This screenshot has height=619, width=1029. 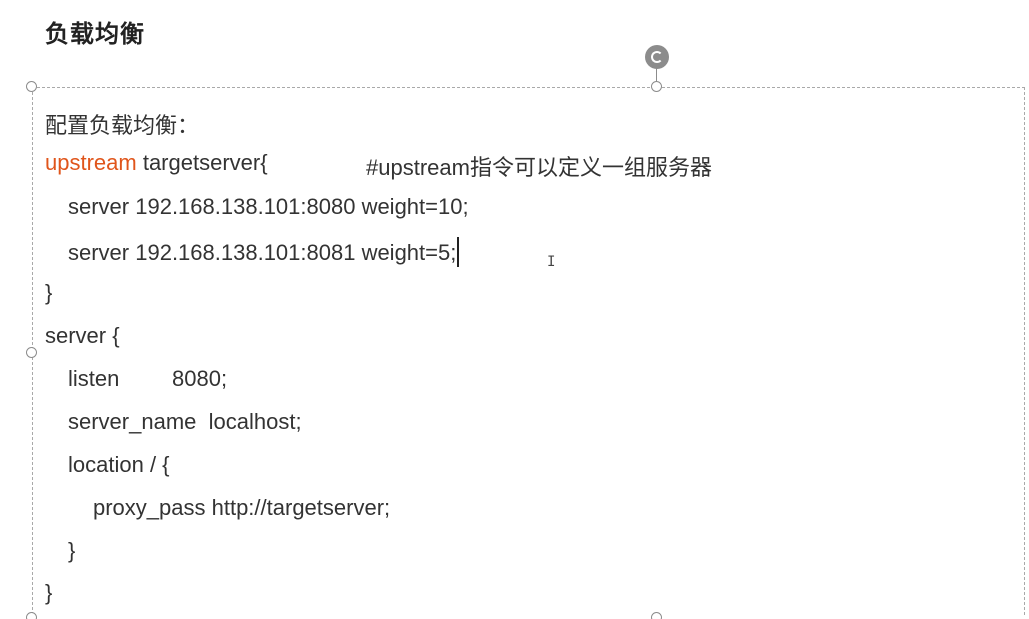 What do you see at coordinates (185, 421) in the screenshot?
I see `server-name-directive: server_name localhost;` at bounding box center [185, 421].